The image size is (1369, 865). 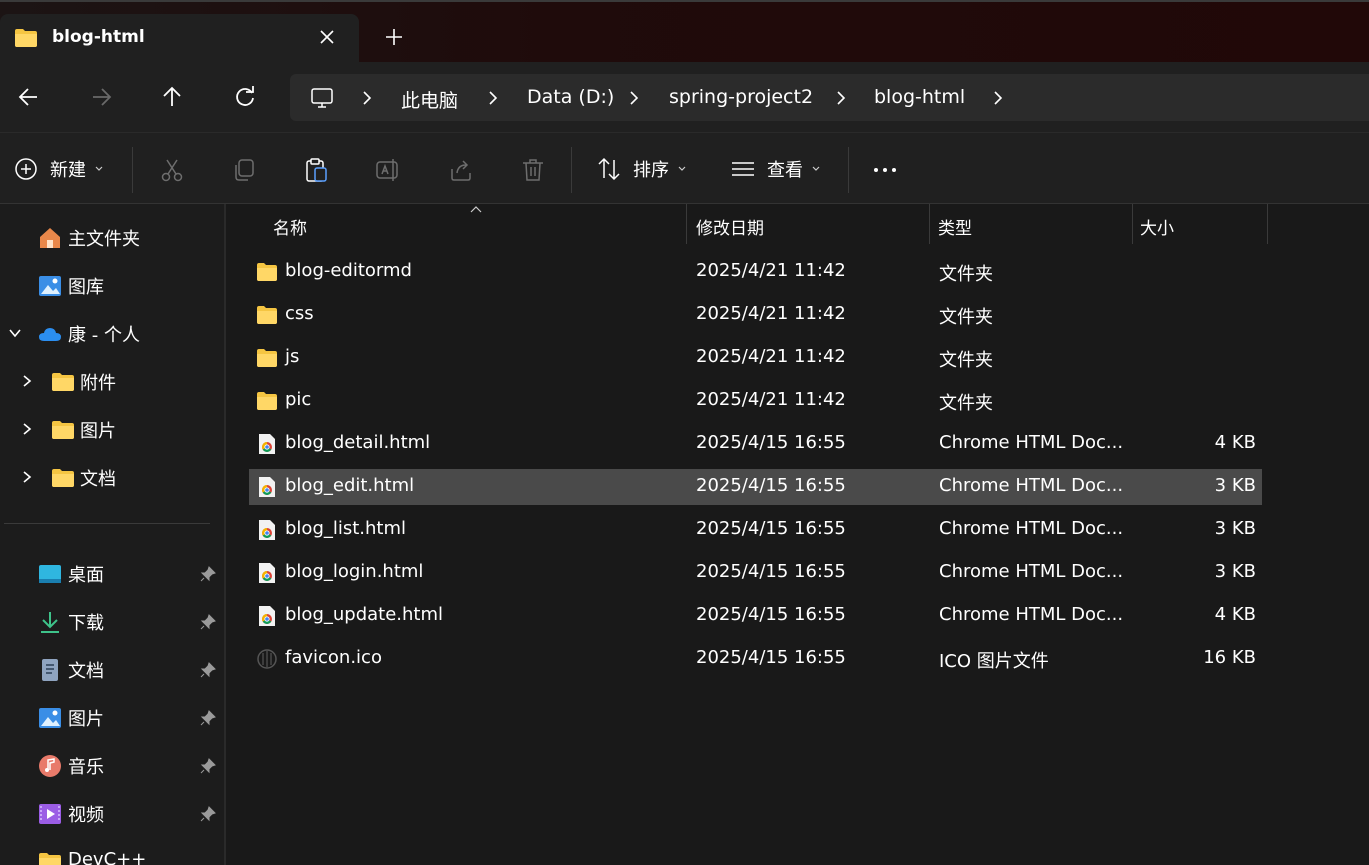 What do you see at coordinates (755, 315) in the screenshot?
I see `file-row: css 2025/4/21 11:42 文件夹` at bounding box center [755, 315].